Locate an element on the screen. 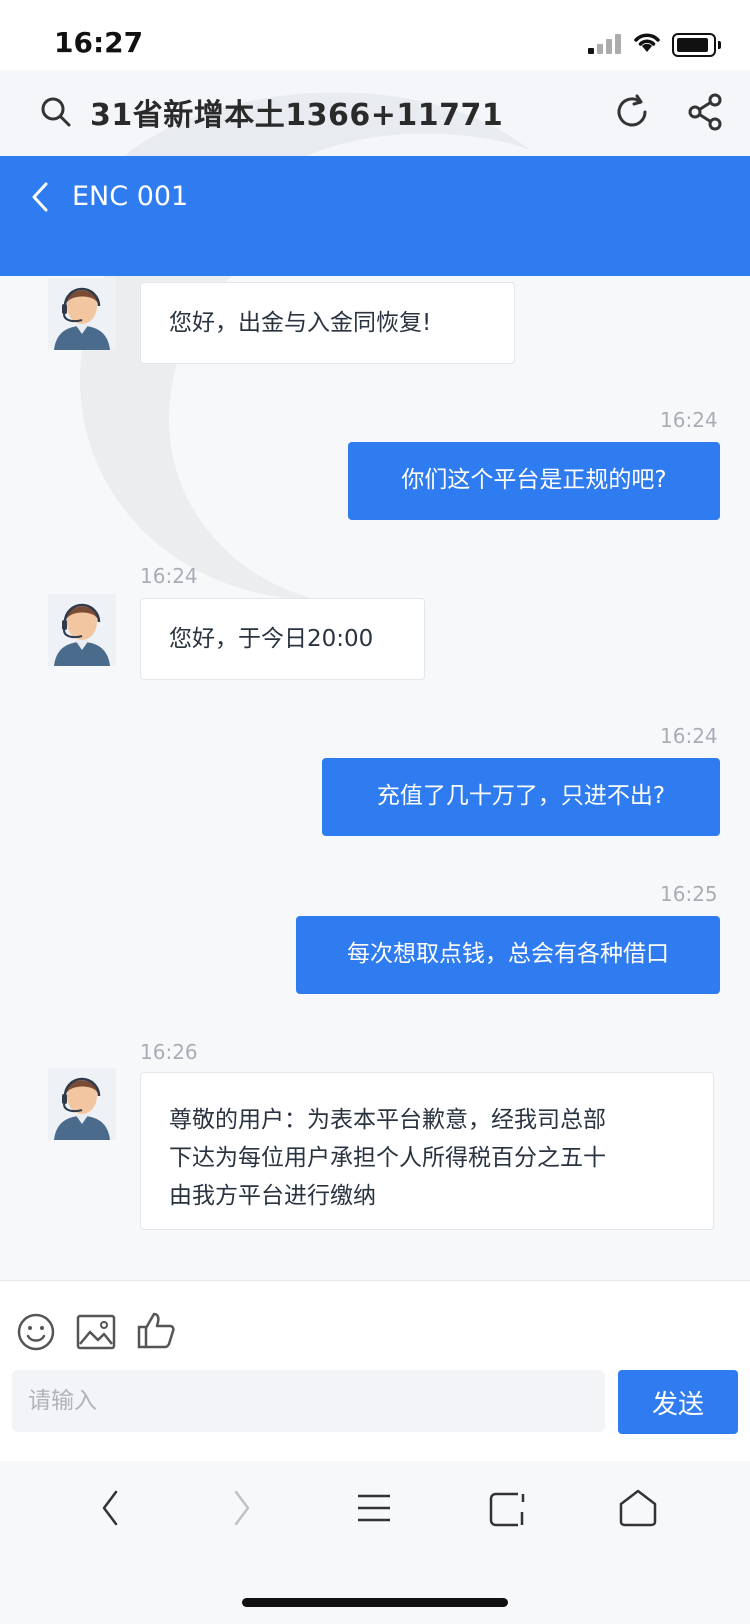 This screenshot has height=1624, width=750. message-bubble-incoming: 您好，出金与入金同恢复! is located at coordinates (327, 323).